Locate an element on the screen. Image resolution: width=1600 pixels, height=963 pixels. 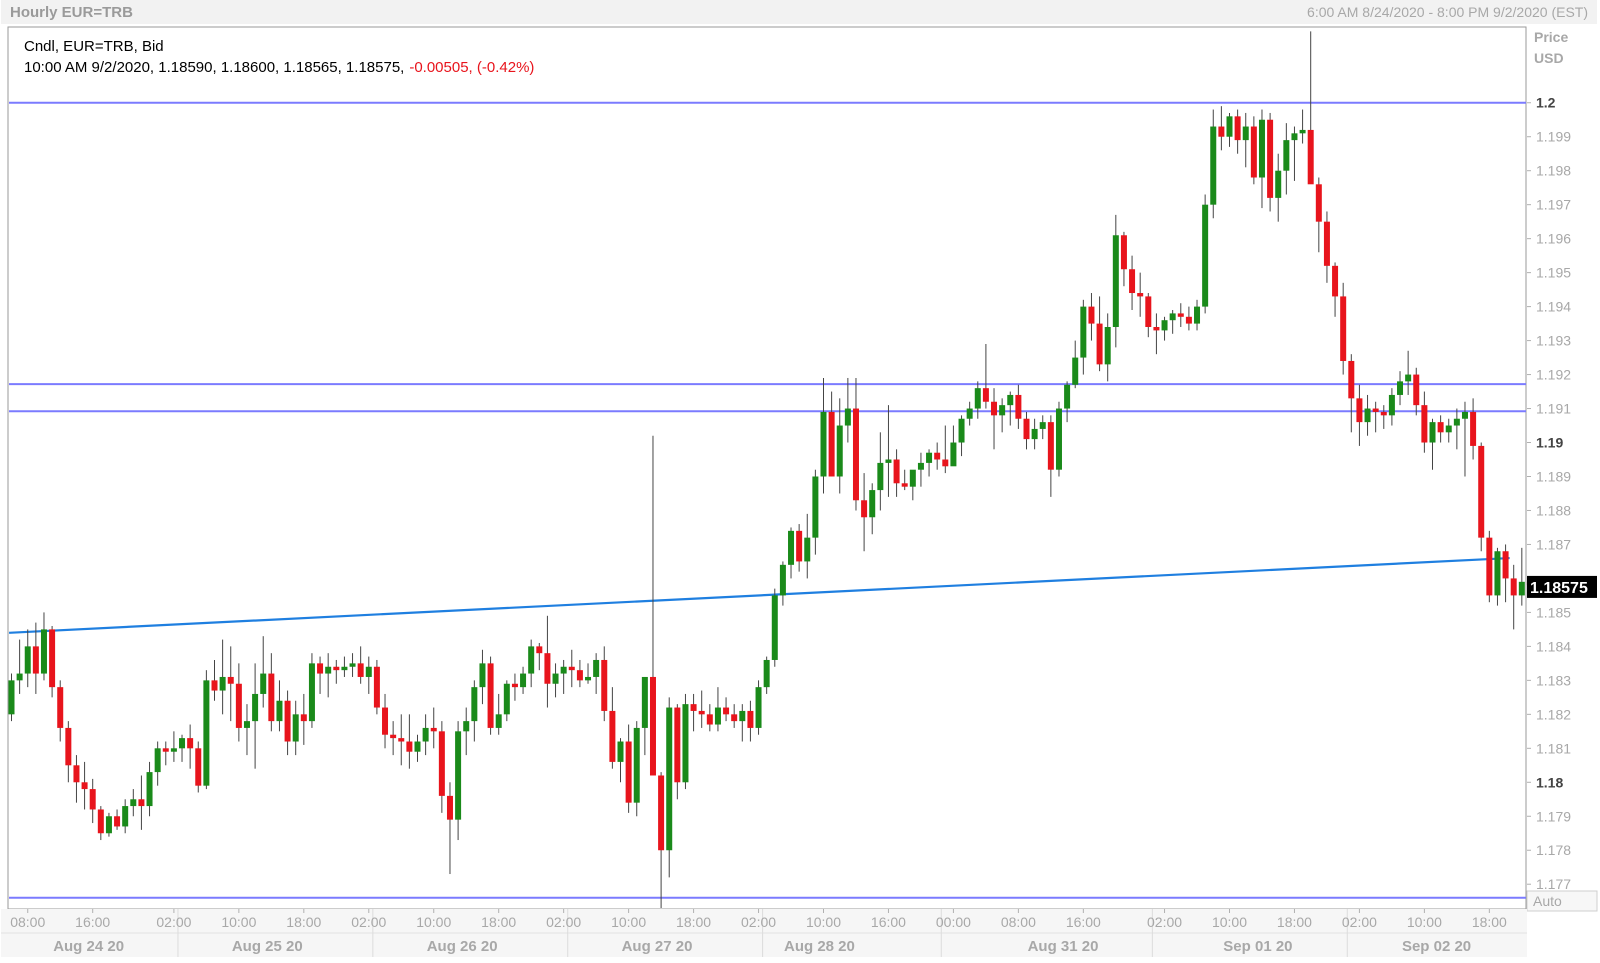
y-tick-label: 1.181 is located at coordinates (1553, 748).